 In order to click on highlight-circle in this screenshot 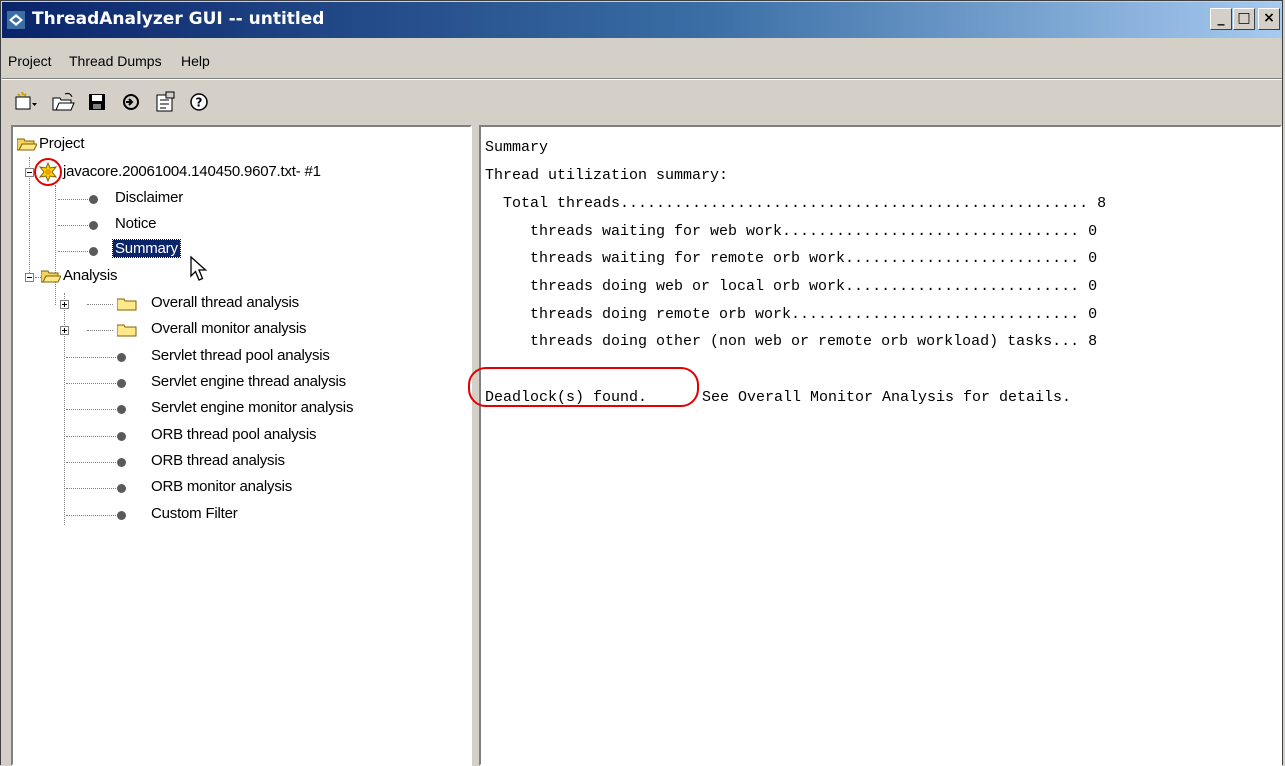, I will do `click(48, 172)`.